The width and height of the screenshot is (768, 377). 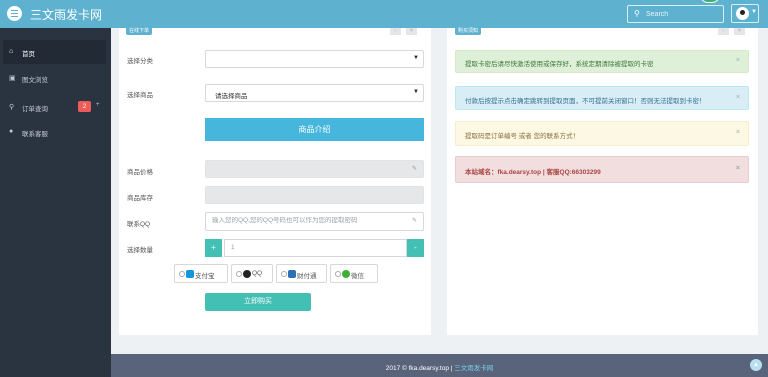 I want to click on payment-option-wechat: 微信, so click(x=354, y=273).